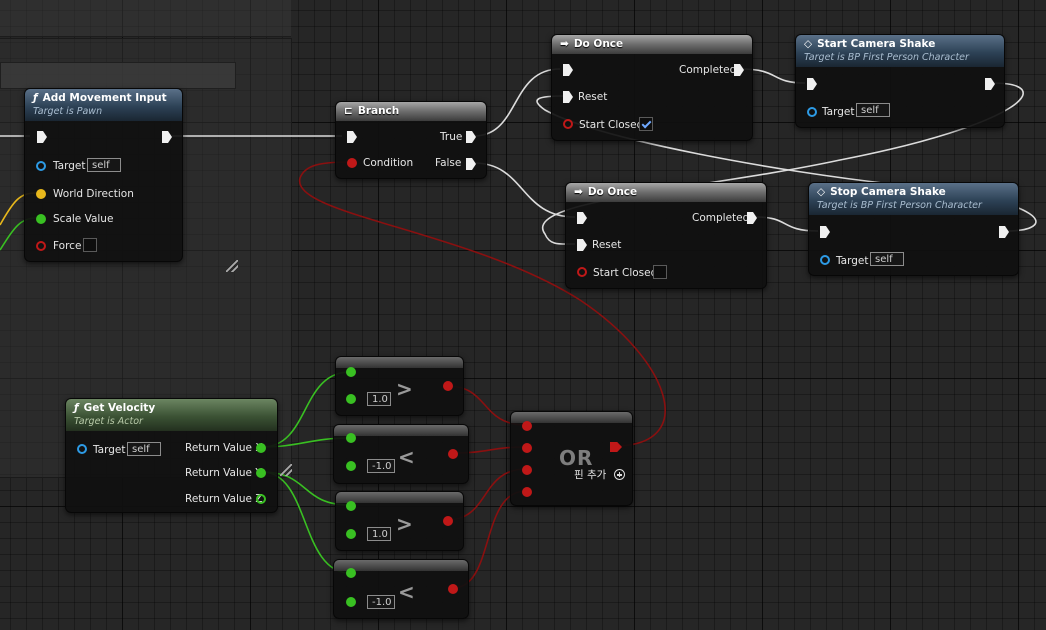 The height and width of the screenshot is (630, 1046). What do you see at coordinates (838, 112) in the screenshot?
I see `start-camera-shake-target-label: Target` at bounding box center [838, 112].